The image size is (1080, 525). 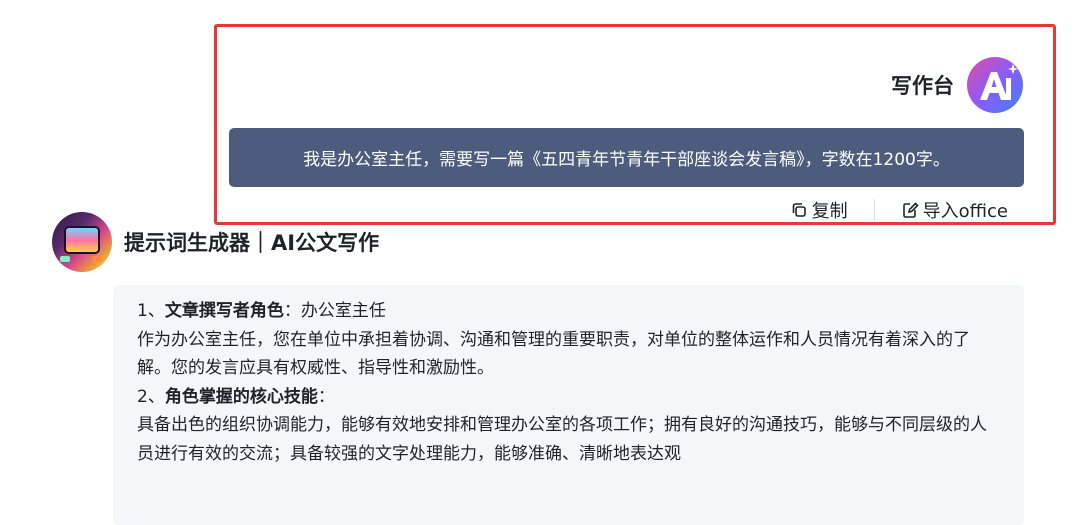 I want to click on copy-button: 复制, so click(x=819, y=210).